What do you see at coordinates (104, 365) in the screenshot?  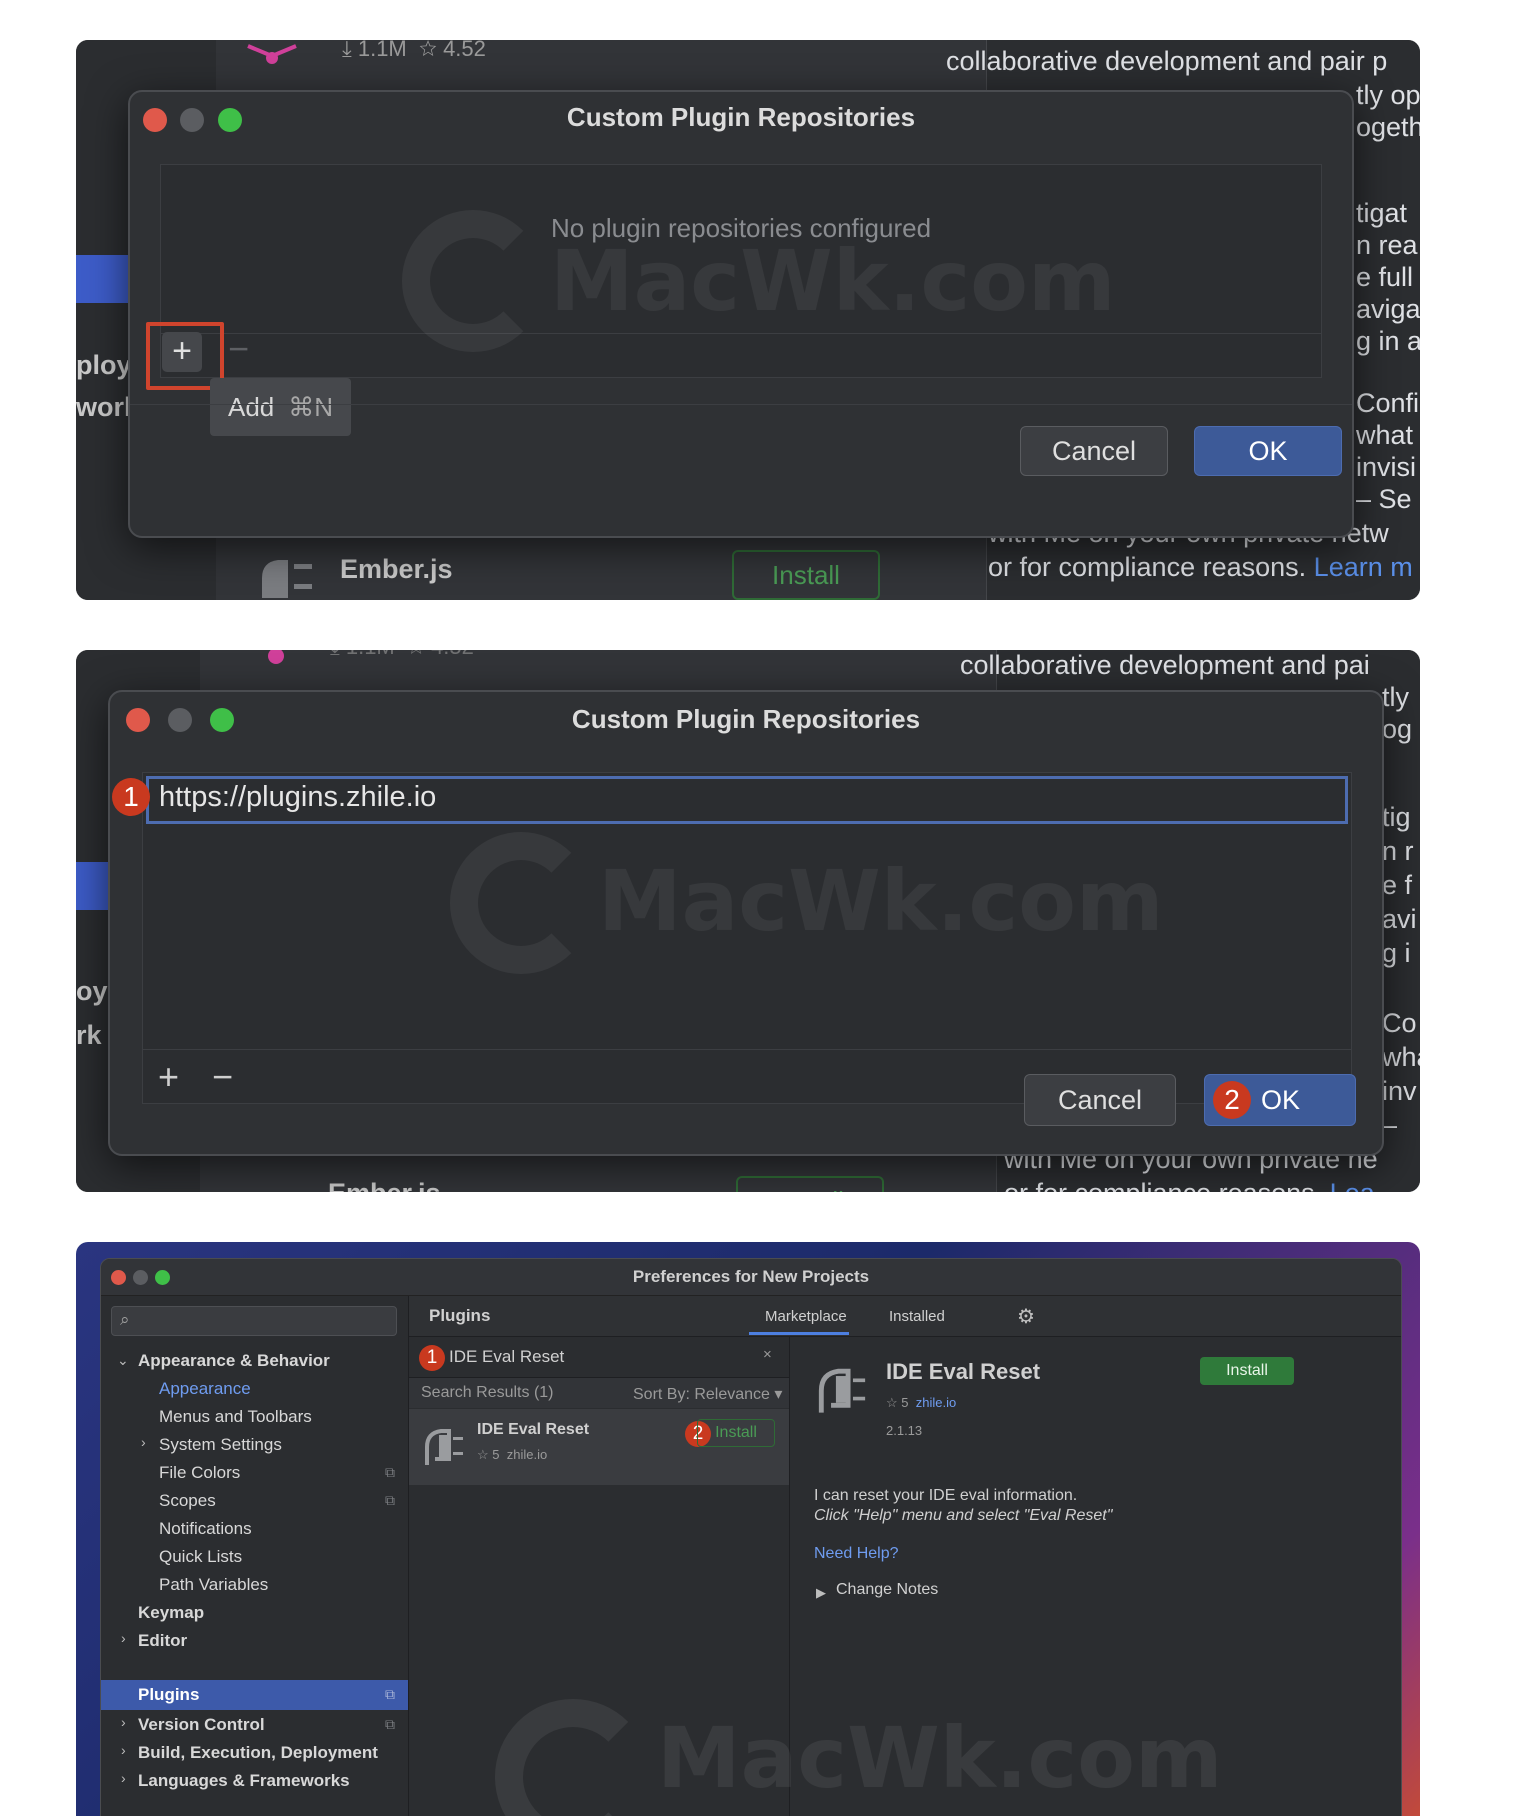 I see `bg-left-text: ploy` at bounding box center [104, 365].